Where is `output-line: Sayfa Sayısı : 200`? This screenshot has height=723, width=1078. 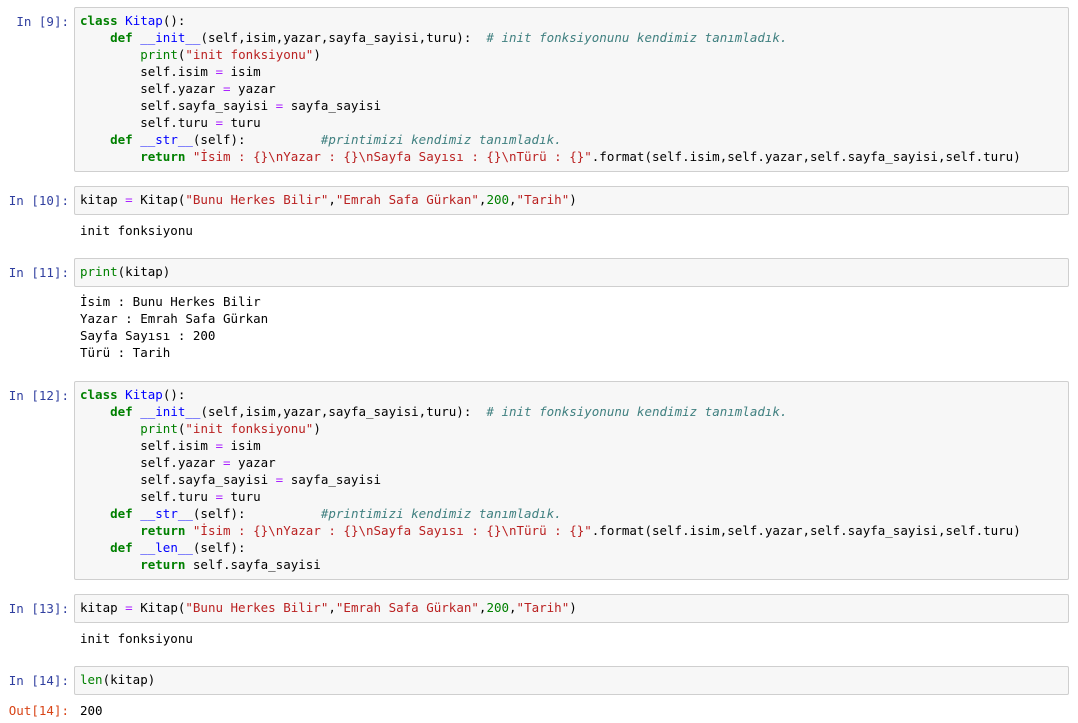
output-line: Sayfa Sayısı : 200 is located at coordinates (148, 335).